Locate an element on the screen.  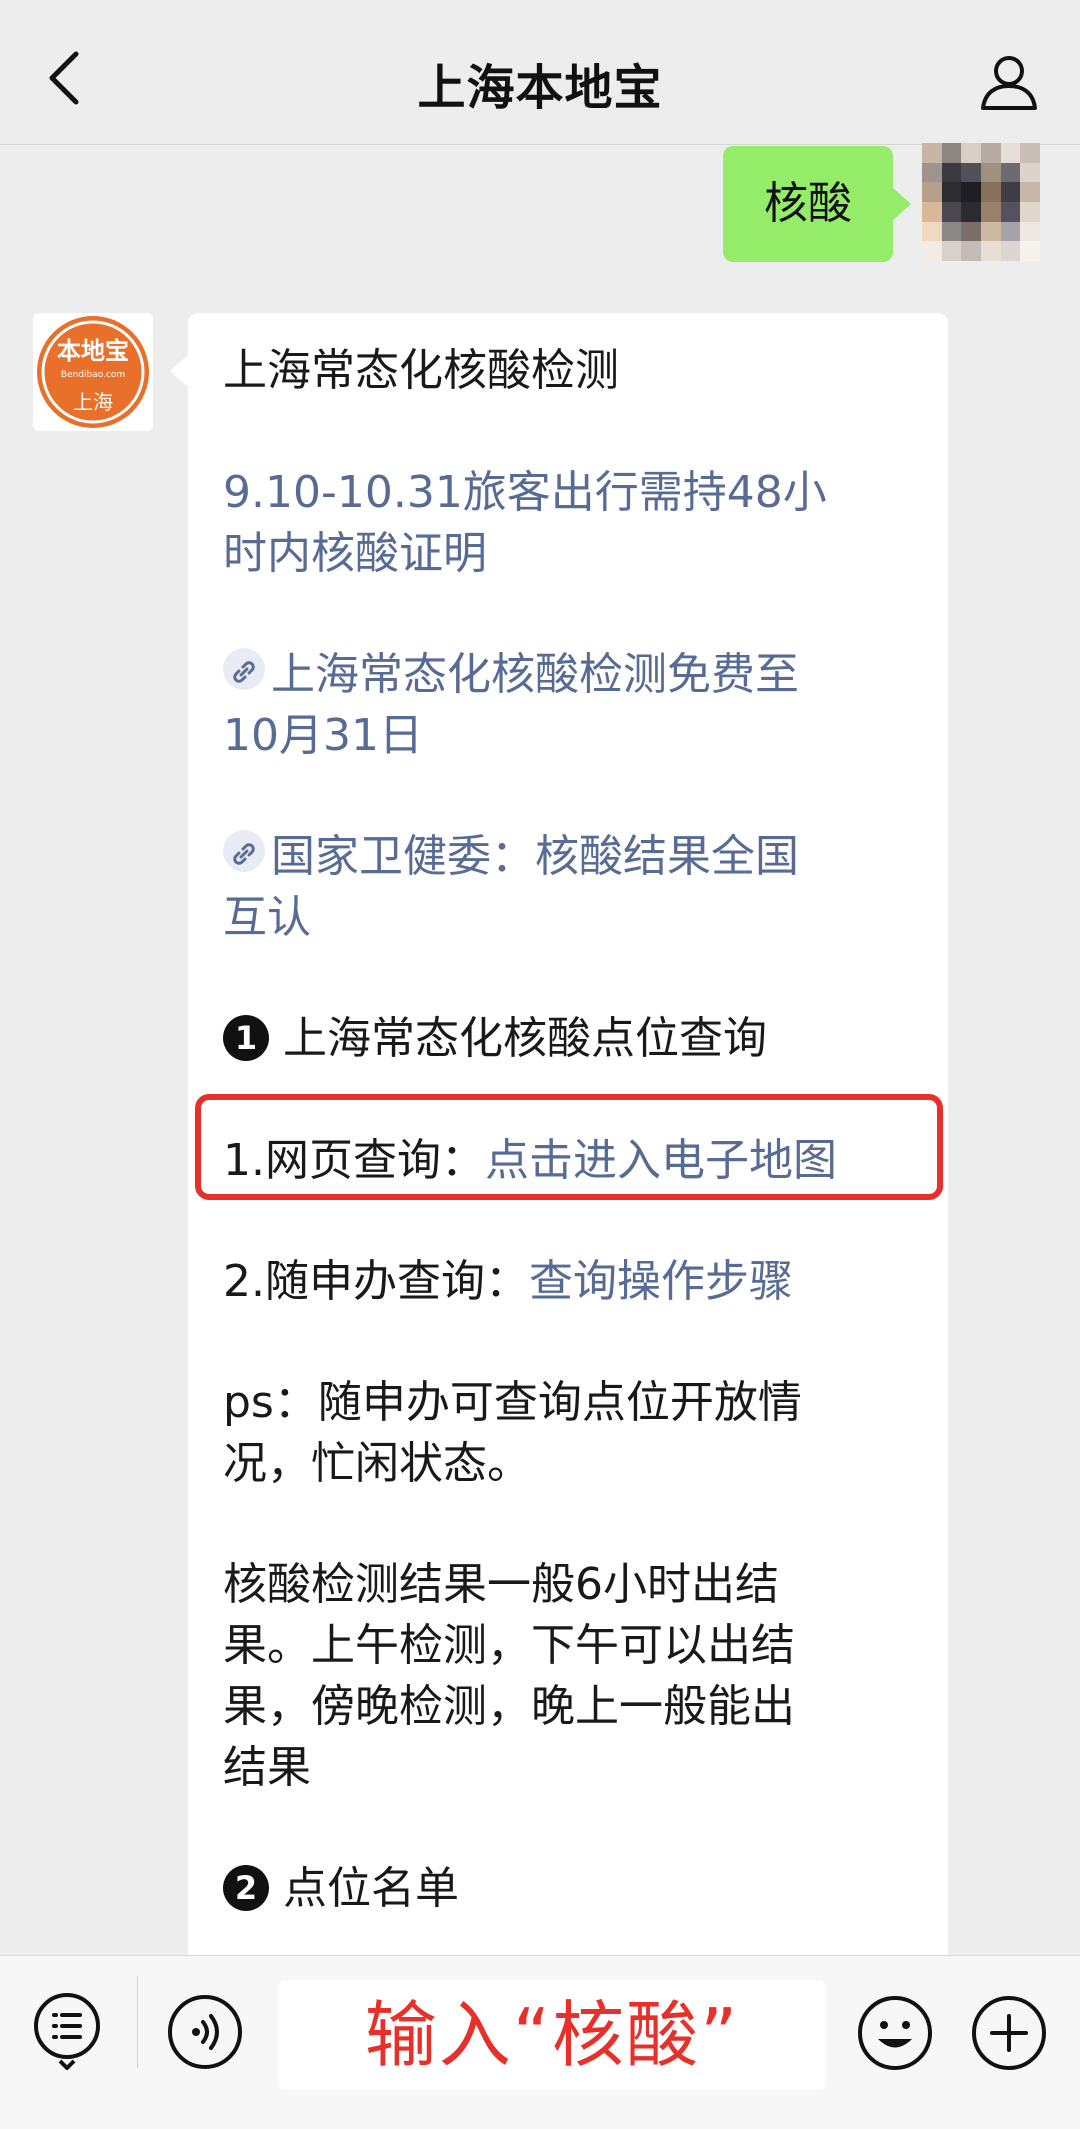
plus-icon is located at coordinates (1009, 2033).